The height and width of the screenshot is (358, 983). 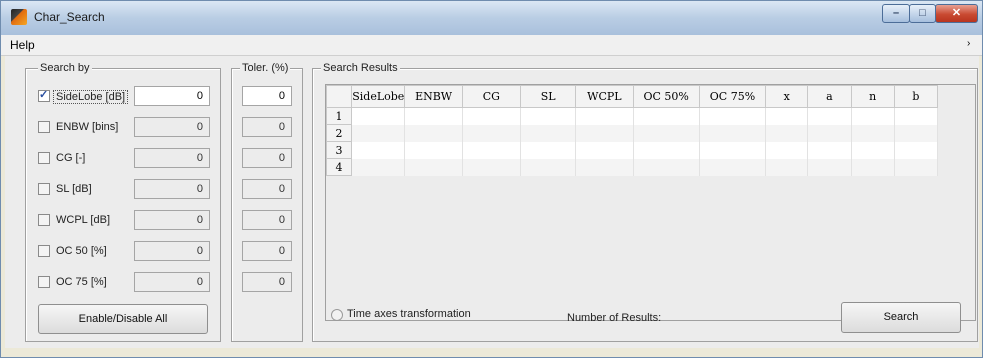 What do you see at coordinates (968, 43) in the screenshot?
I see `toolbar-arrow-icon: ›` at bounding box center [968, 43].